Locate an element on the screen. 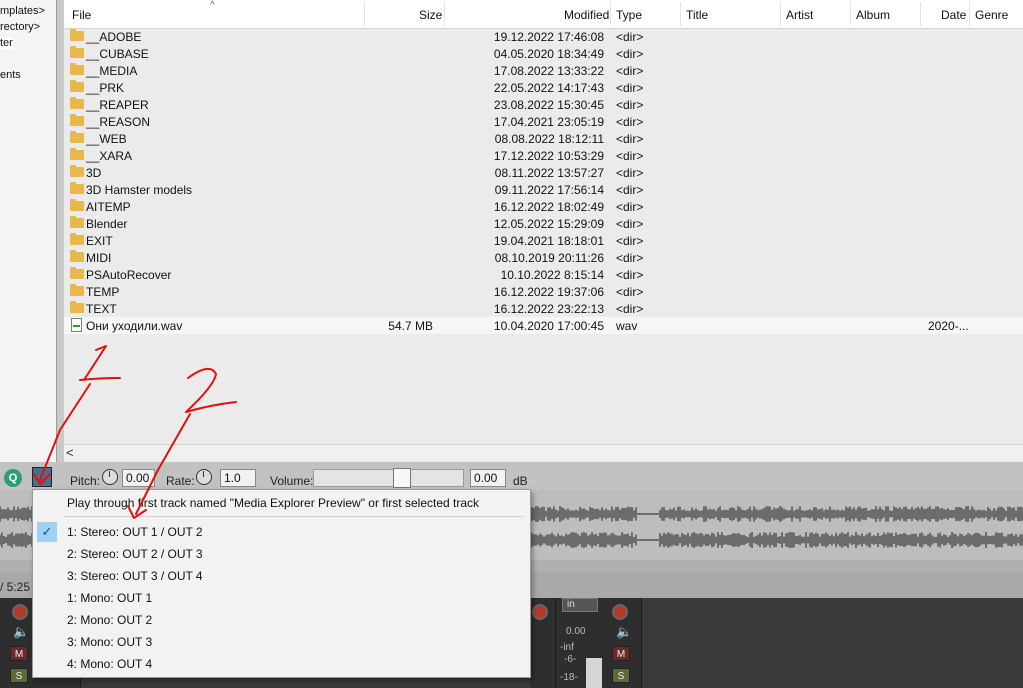  file-modified: 22.05.2022 14:17:43 is located at coordinates (548, 88).